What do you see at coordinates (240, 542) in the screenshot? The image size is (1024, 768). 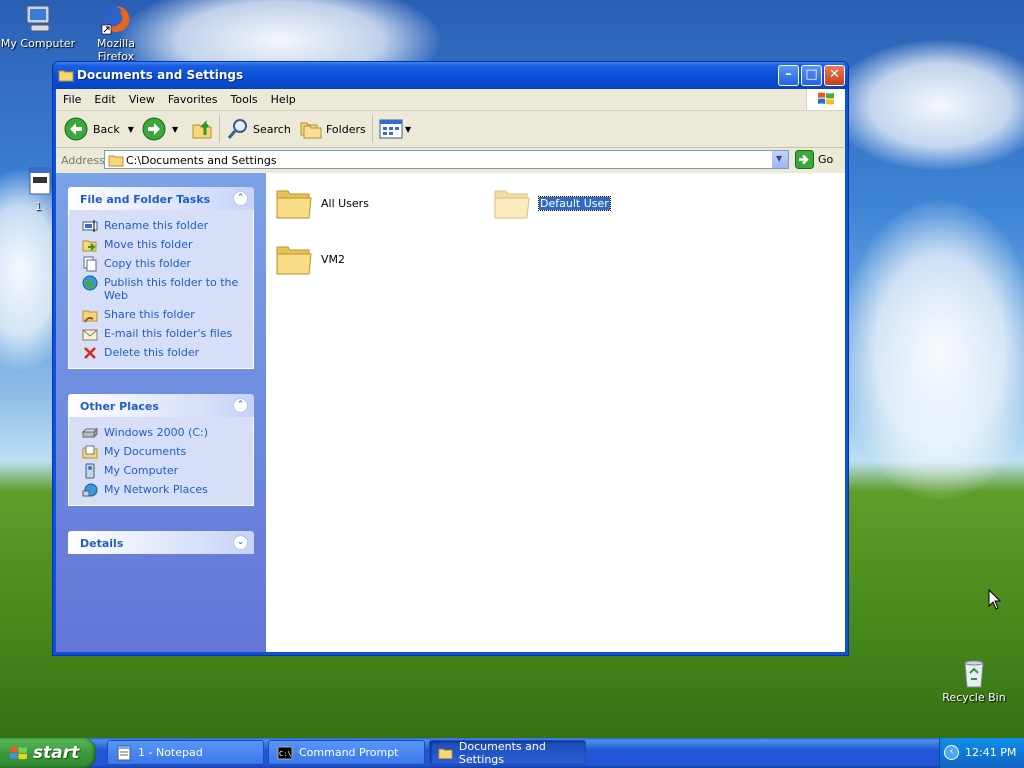 I see `expand-chevron-icon: ⌄` at bounding box center [240, 542].